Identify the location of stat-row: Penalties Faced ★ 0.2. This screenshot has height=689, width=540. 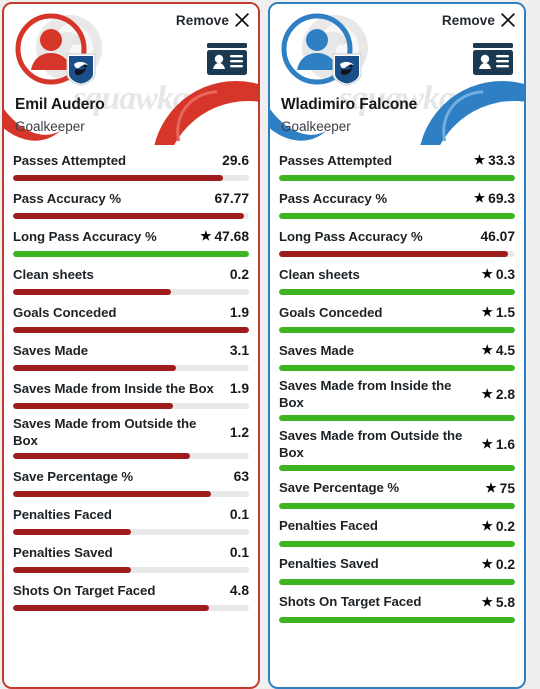
(397, 529).